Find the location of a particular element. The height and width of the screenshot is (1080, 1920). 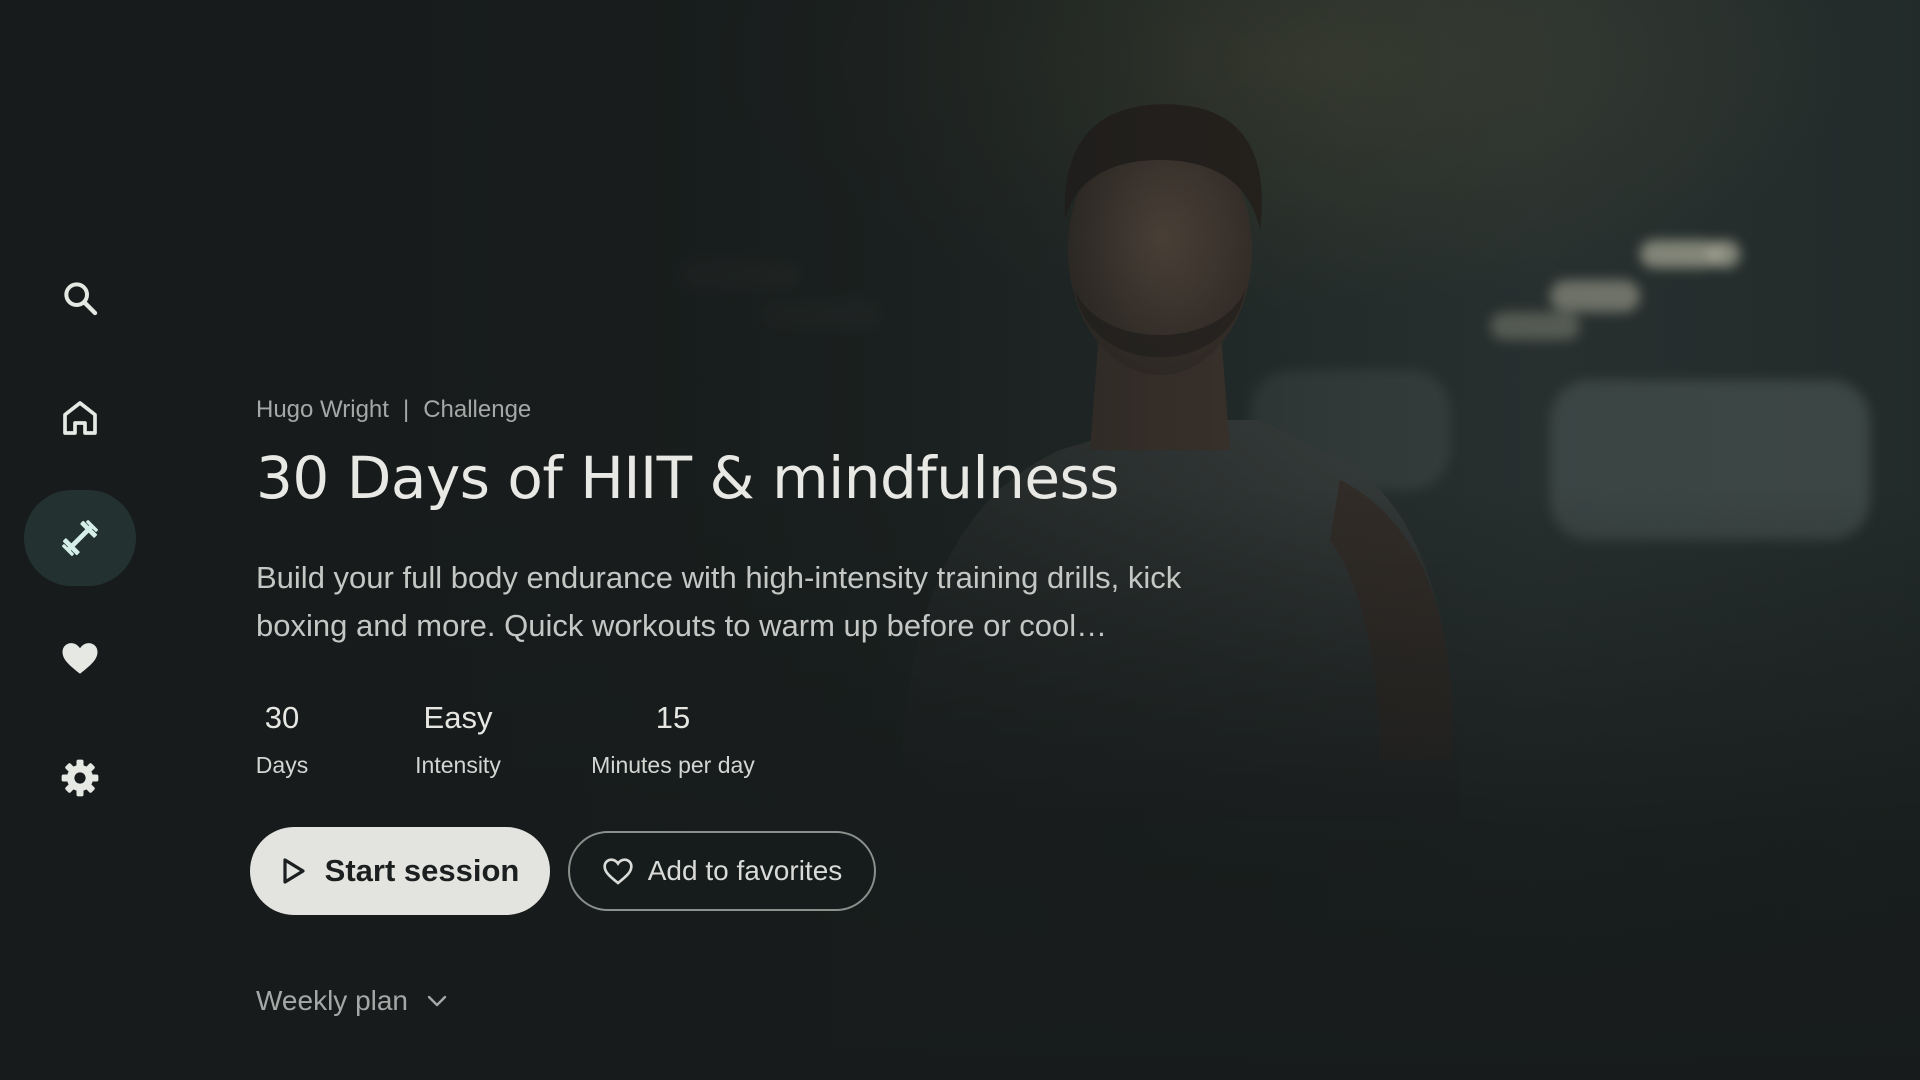

play-icon is located at coordinates (294, 871).